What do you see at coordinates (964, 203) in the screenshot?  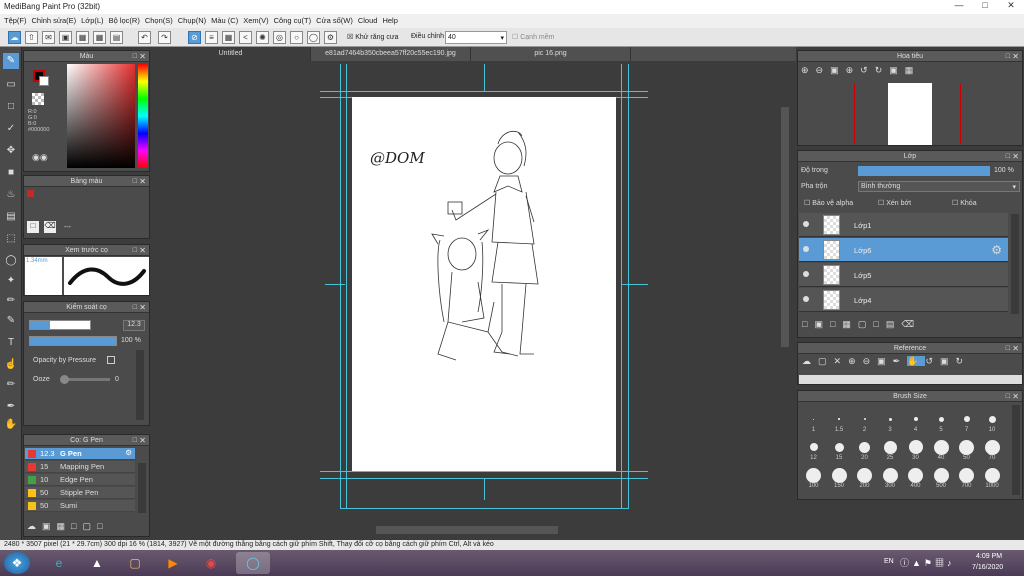 I see `lock-toggle: ☐ Khóa` at bounding box center [964, 203].